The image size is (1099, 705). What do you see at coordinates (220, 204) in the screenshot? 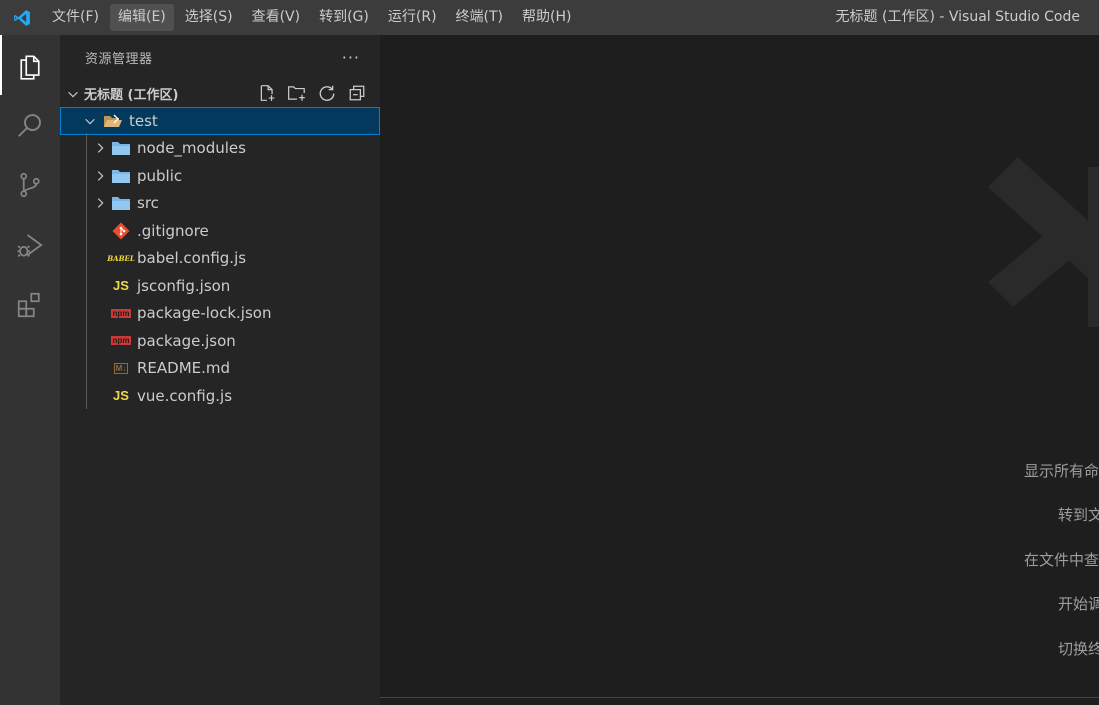
I see `tree-item-folder: src` at bounding box center [220, 204].